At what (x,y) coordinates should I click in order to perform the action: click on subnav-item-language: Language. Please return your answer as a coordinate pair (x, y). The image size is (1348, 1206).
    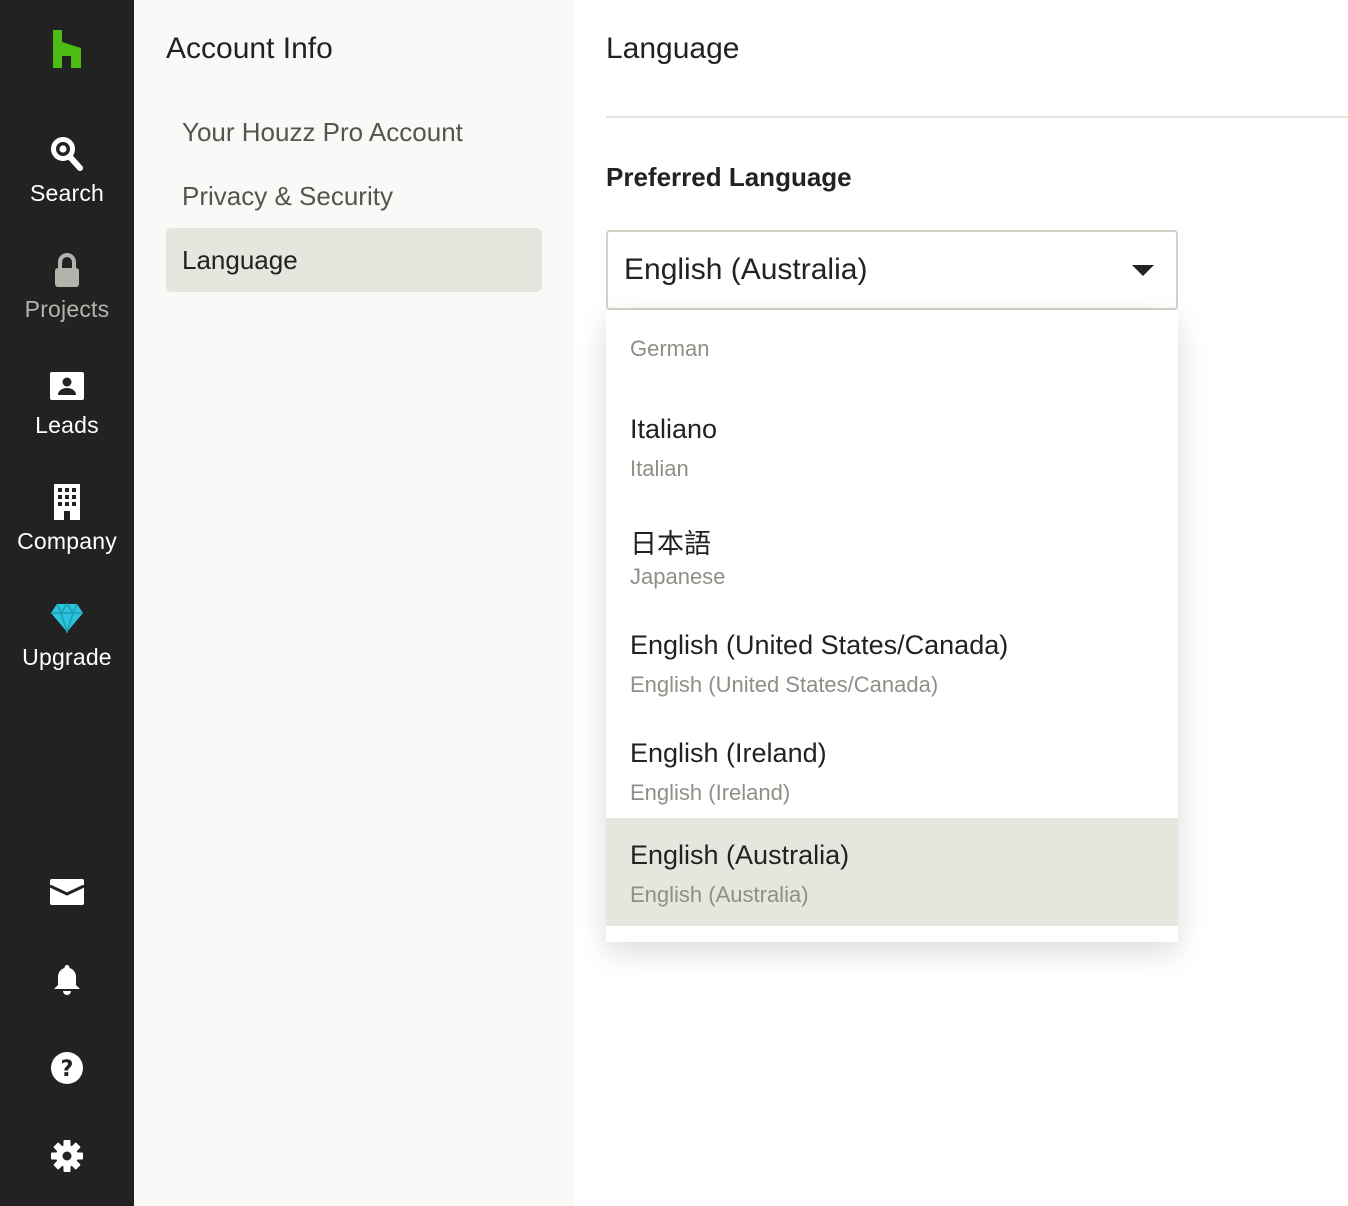
    Looking at the image, I should click on (354, 260).